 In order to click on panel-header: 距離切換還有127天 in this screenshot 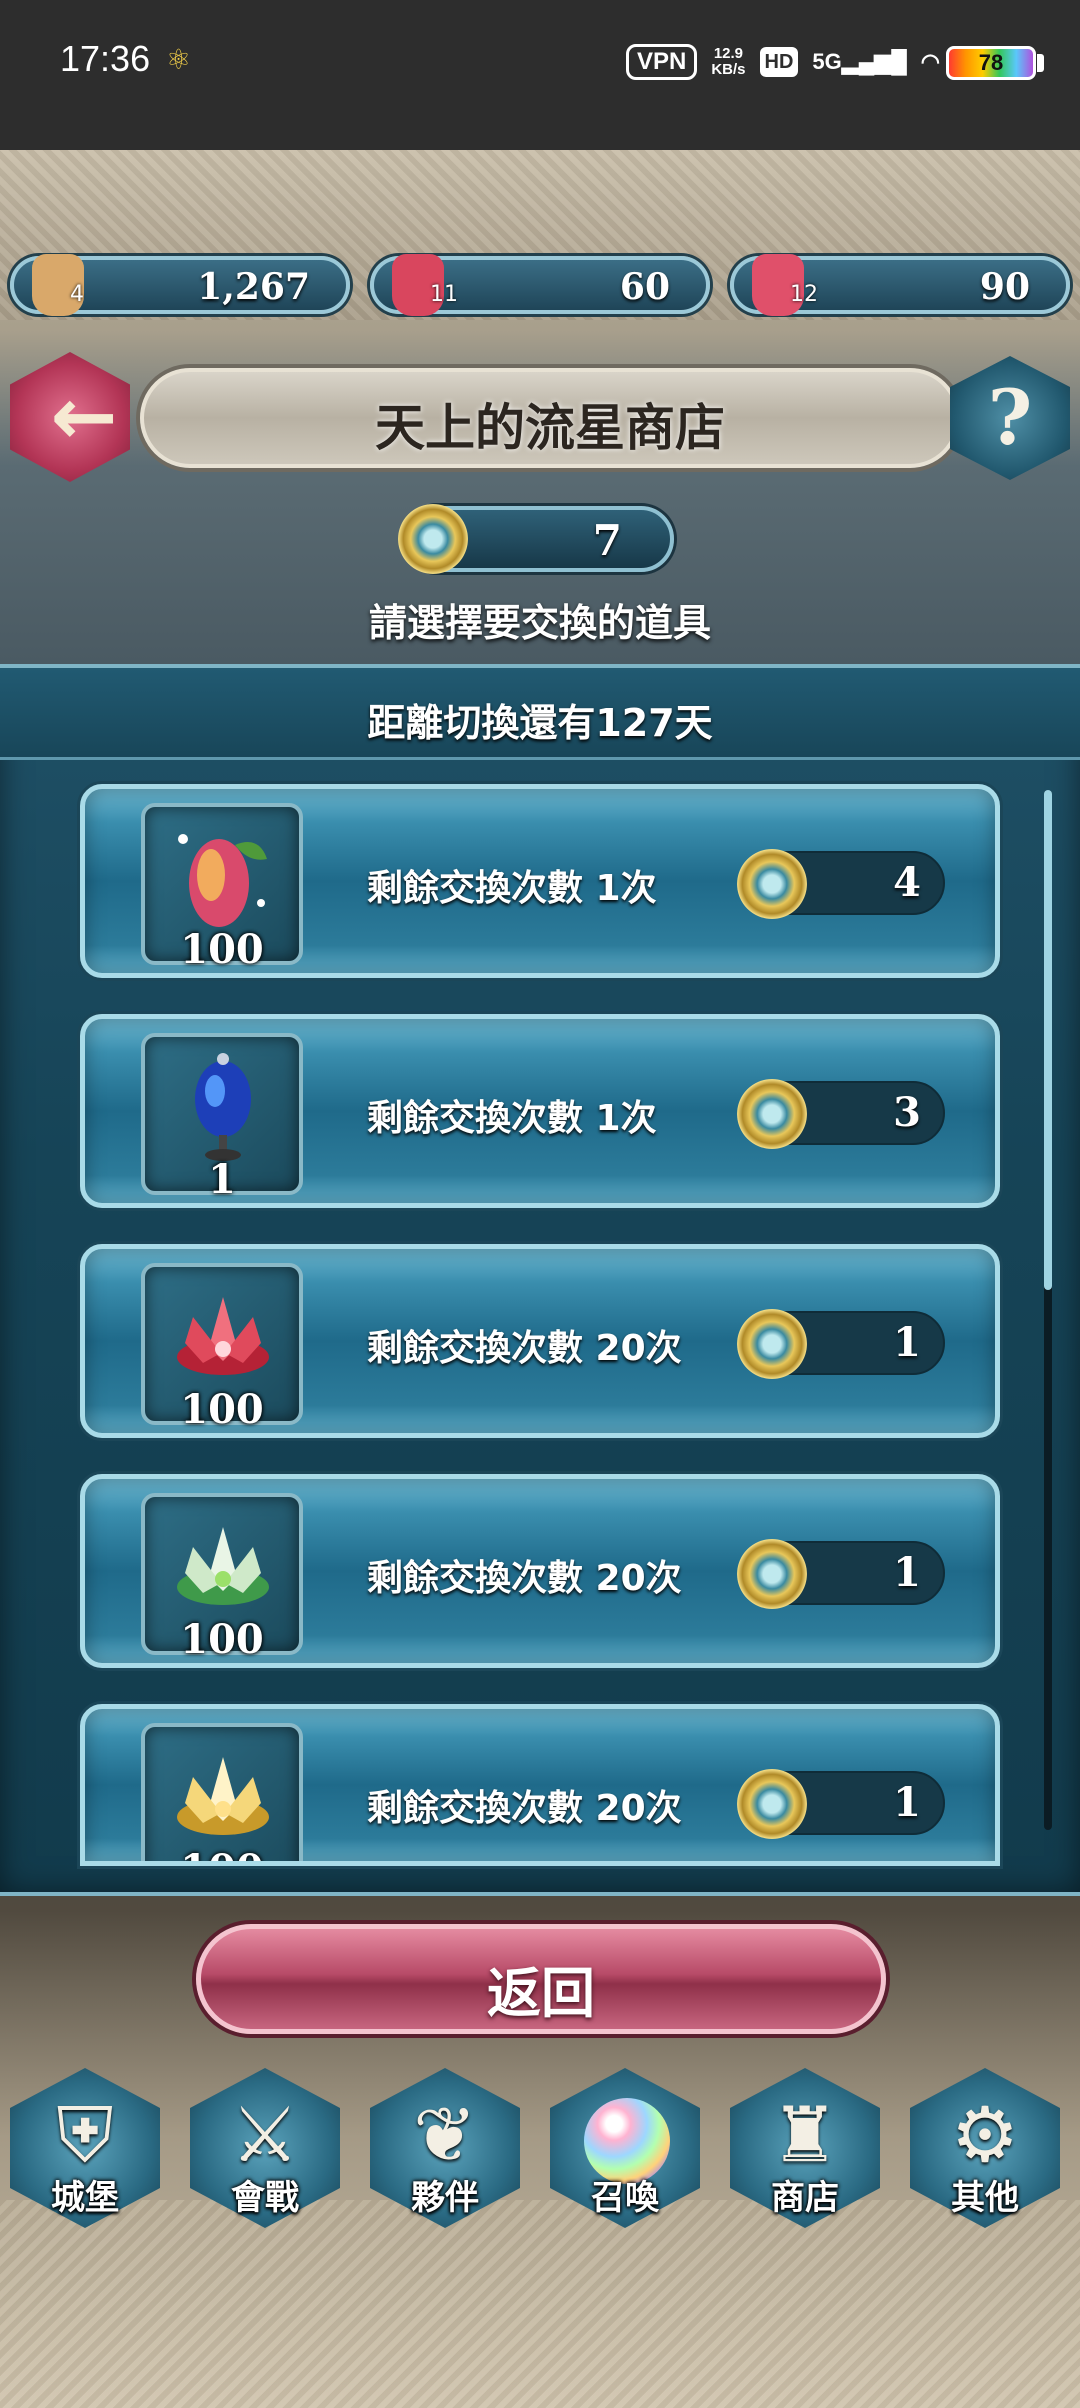, I will do `click(540, 714)`.